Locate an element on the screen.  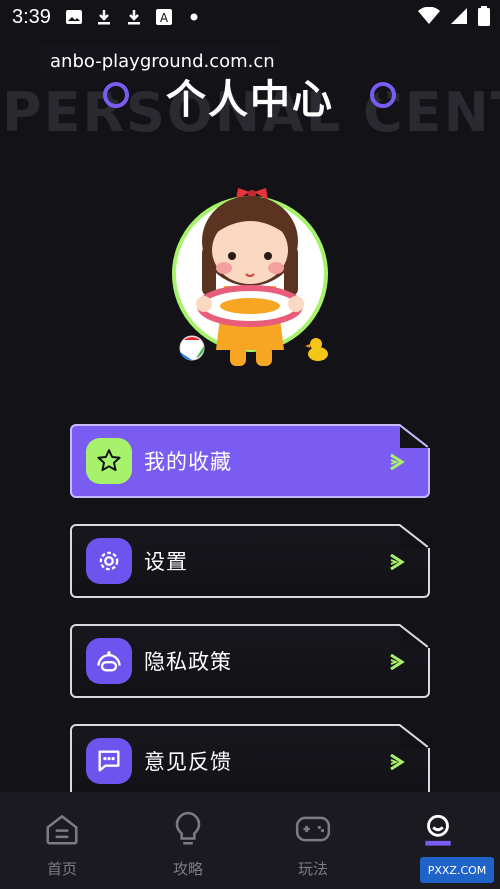
profile-icon is located at coordinates (438, 830).